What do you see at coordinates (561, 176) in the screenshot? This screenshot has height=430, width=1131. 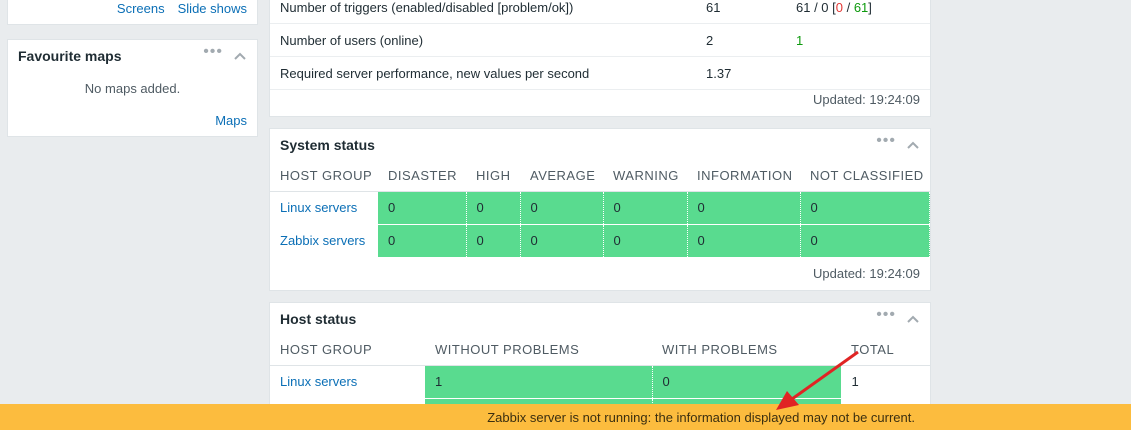 I see `column-header: AVERAGE` at bounding box center [561, 176].